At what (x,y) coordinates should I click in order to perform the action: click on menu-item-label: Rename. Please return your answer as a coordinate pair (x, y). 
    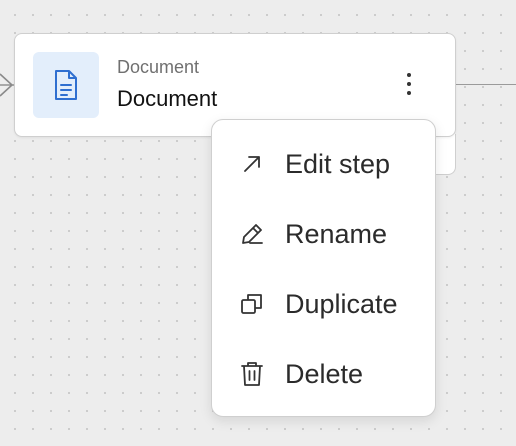
    Looking at the image, I should click on (336, 233).